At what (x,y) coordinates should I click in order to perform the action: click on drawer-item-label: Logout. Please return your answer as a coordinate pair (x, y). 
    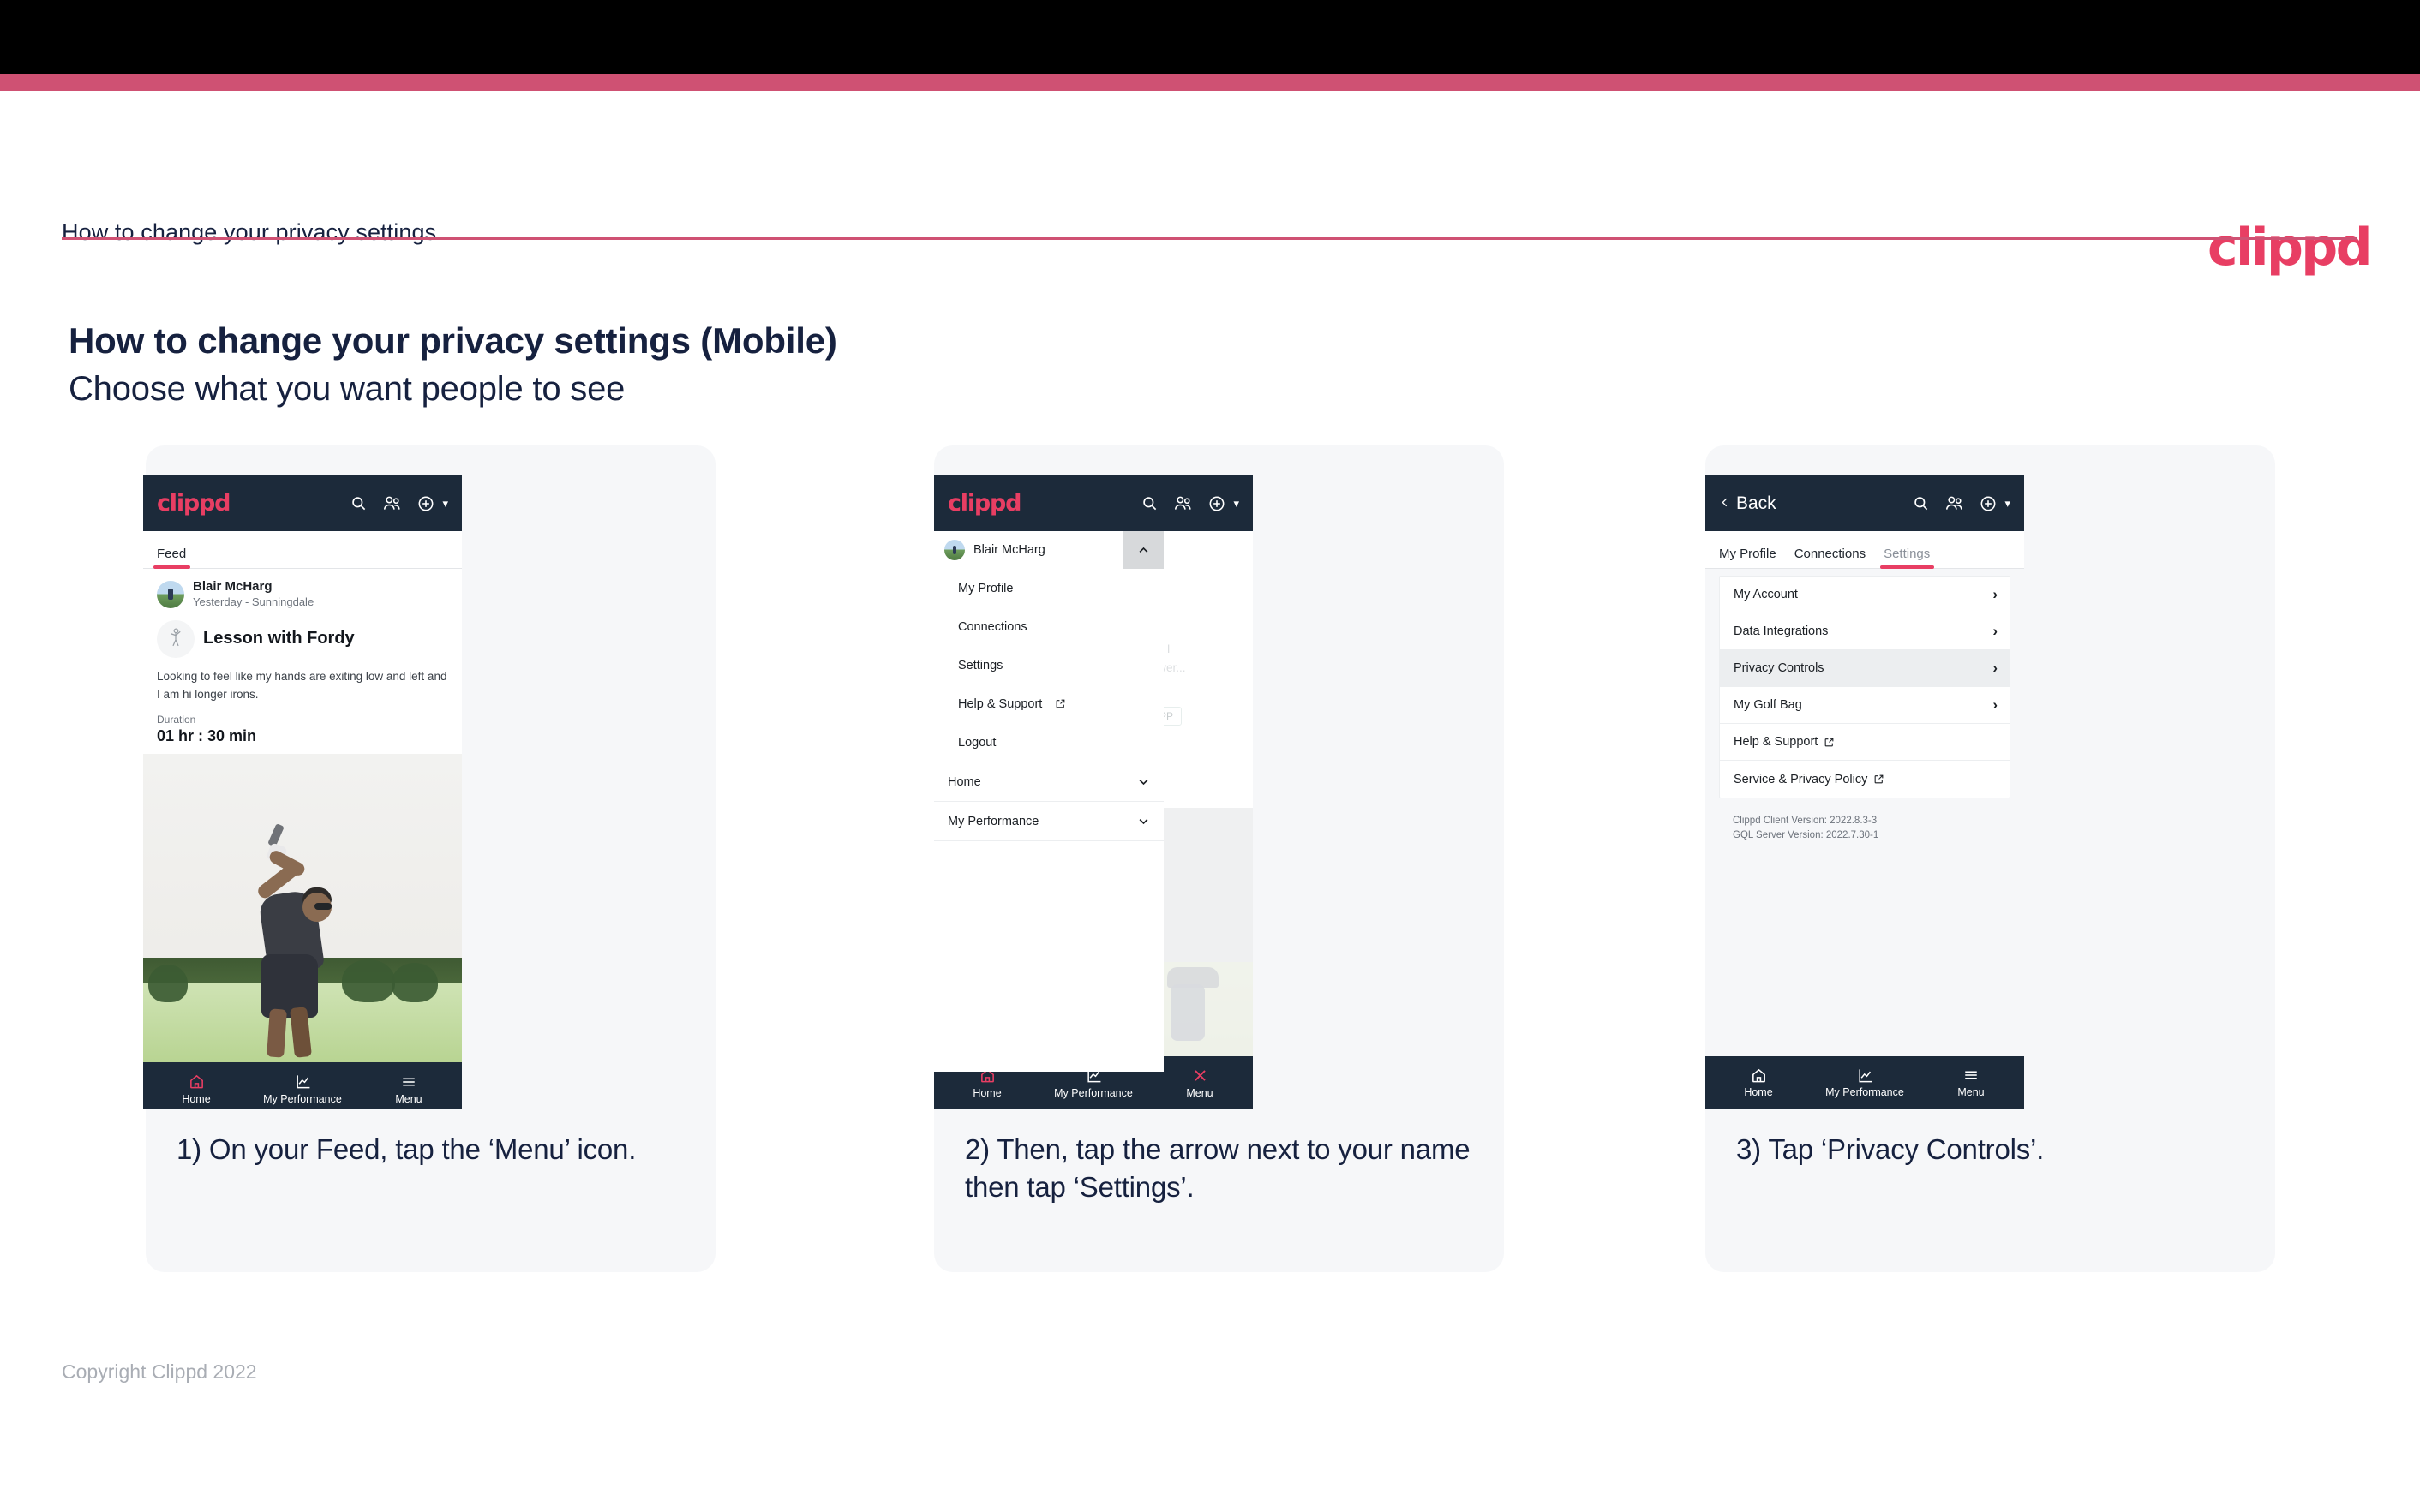
    Looking at the image, I should click on (978, 742).